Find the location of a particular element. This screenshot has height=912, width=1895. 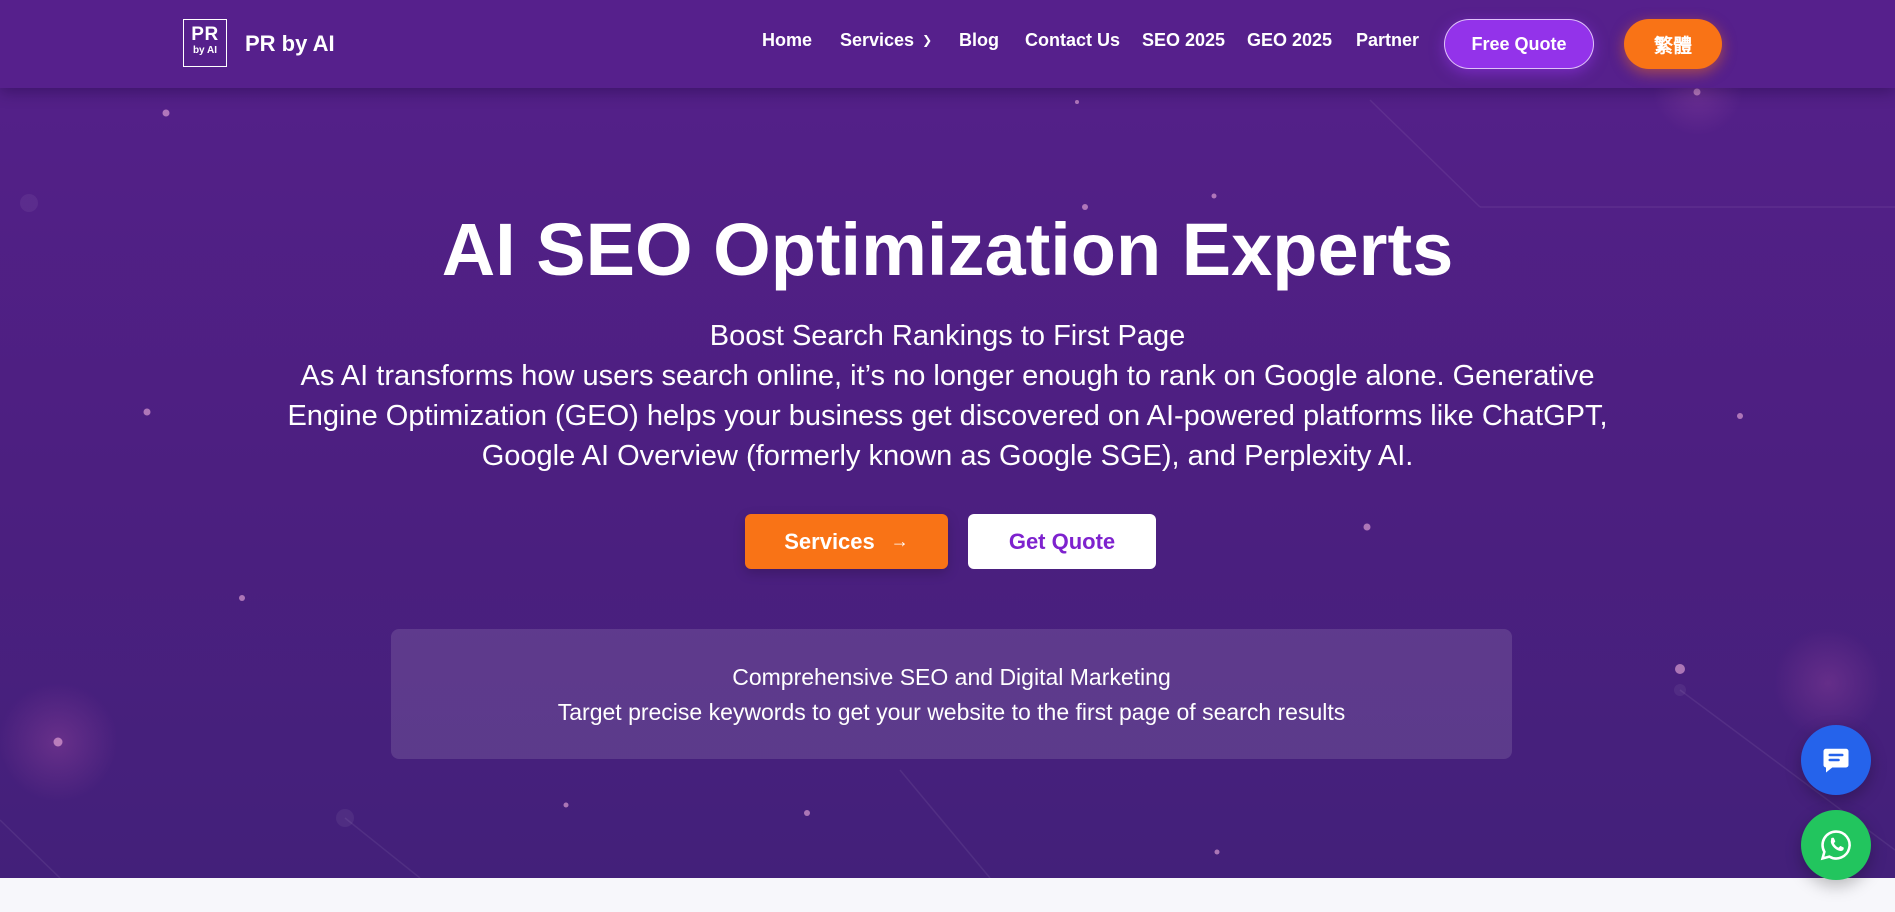

free-quote-button-label: Free Quote is located at coordinates (1519, 43).